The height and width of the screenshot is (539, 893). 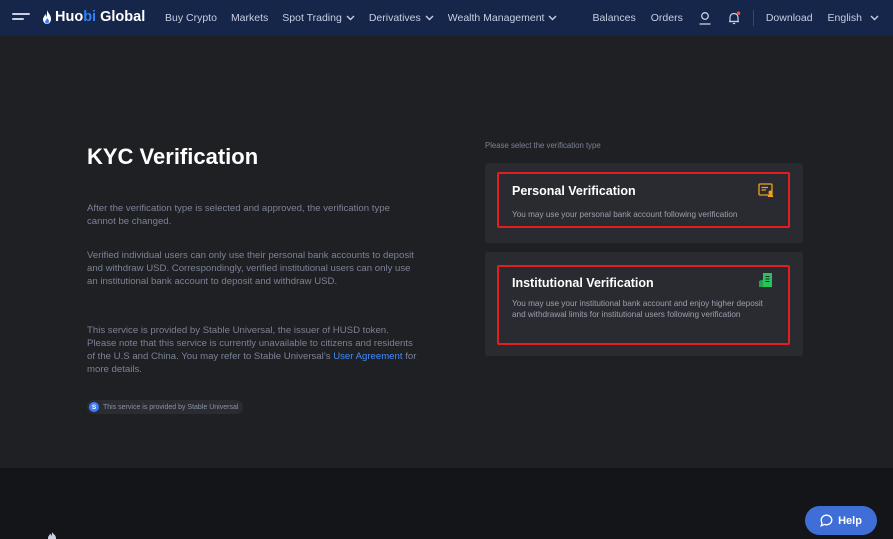 I want to click on logo-text-3: Global, so click(x=121, y=17).